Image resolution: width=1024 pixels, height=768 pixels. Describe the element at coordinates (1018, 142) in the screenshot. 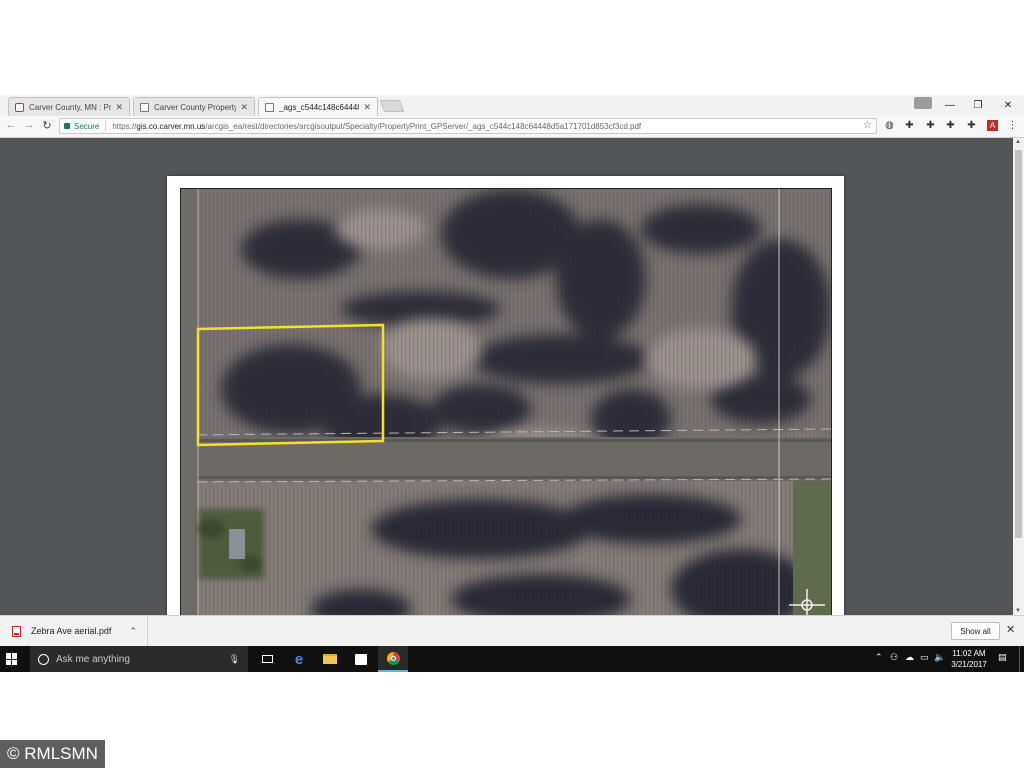

I see `scroll-up-arrow-icon: ▲` at that location.